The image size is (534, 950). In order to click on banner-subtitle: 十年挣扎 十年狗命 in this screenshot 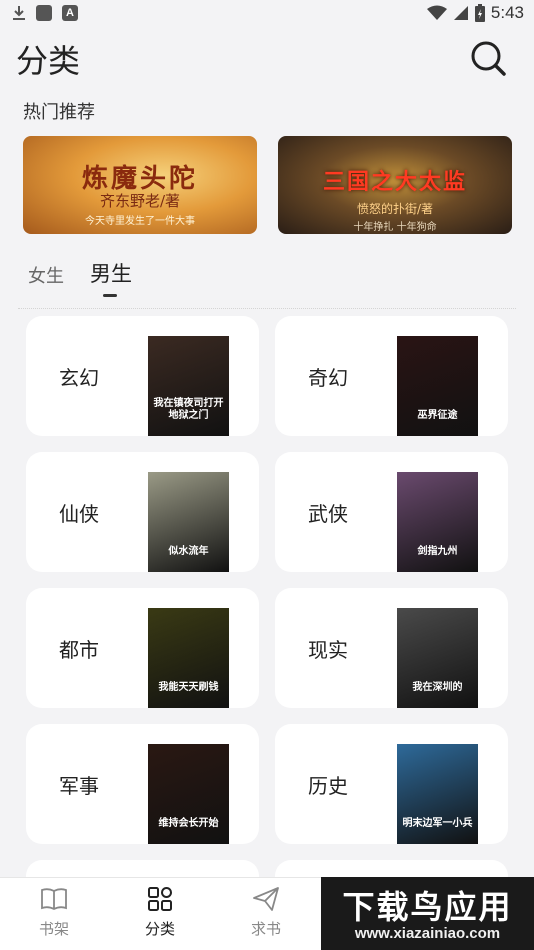, I will do `click(395, 227)`.